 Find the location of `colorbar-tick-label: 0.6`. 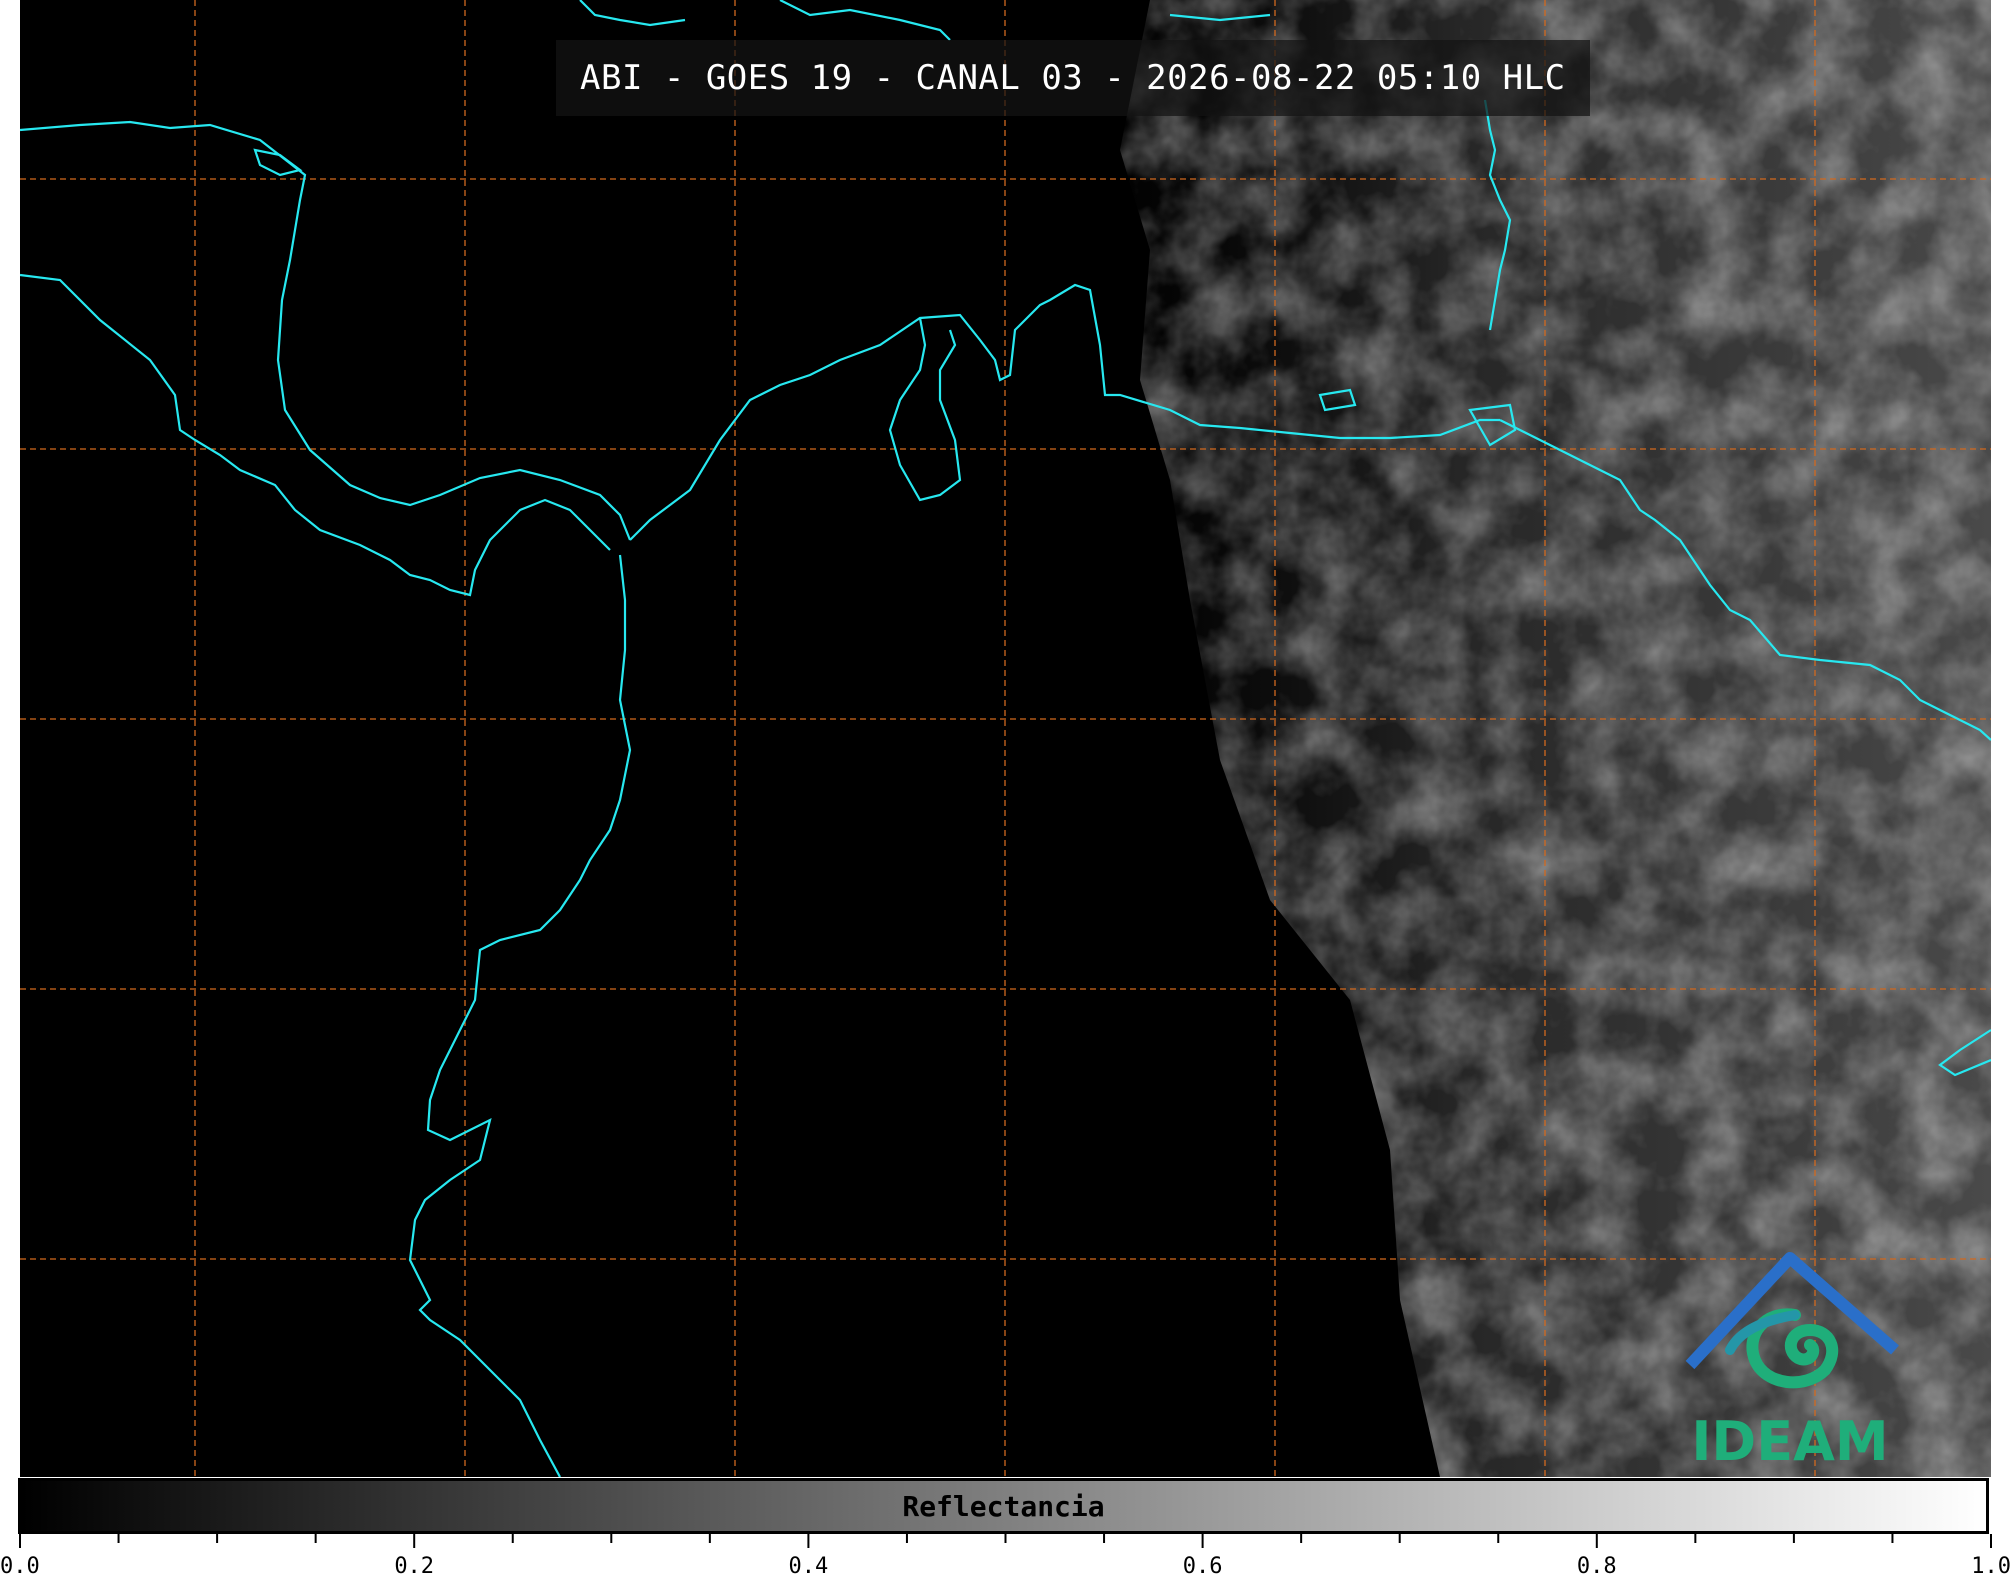

colorbar-tick-label: 0.6 is located at coordinates (1203, 1565).